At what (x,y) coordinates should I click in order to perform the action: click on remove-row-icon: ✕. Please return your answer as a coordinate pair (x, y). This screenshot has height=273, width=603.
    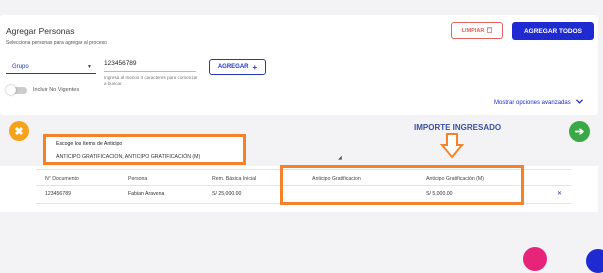
    Looking at the image, I should click on (559, 193).